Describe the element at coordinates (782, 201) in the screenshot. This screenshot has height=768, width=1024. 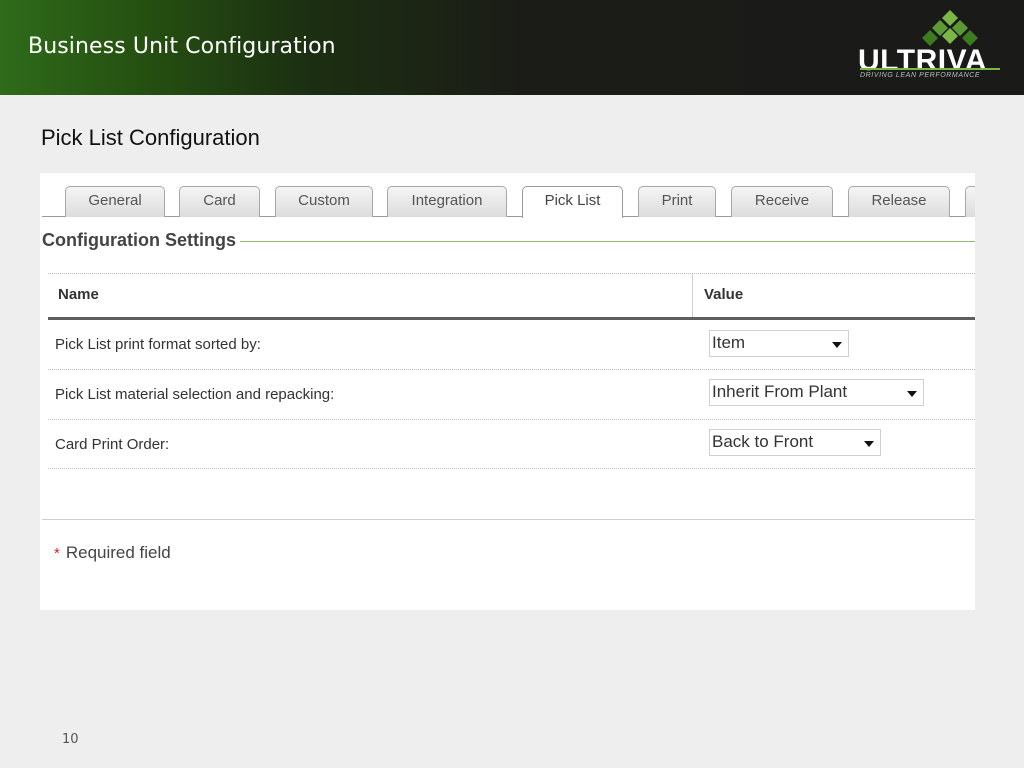
I see `tab-receive: Receive` at that location.